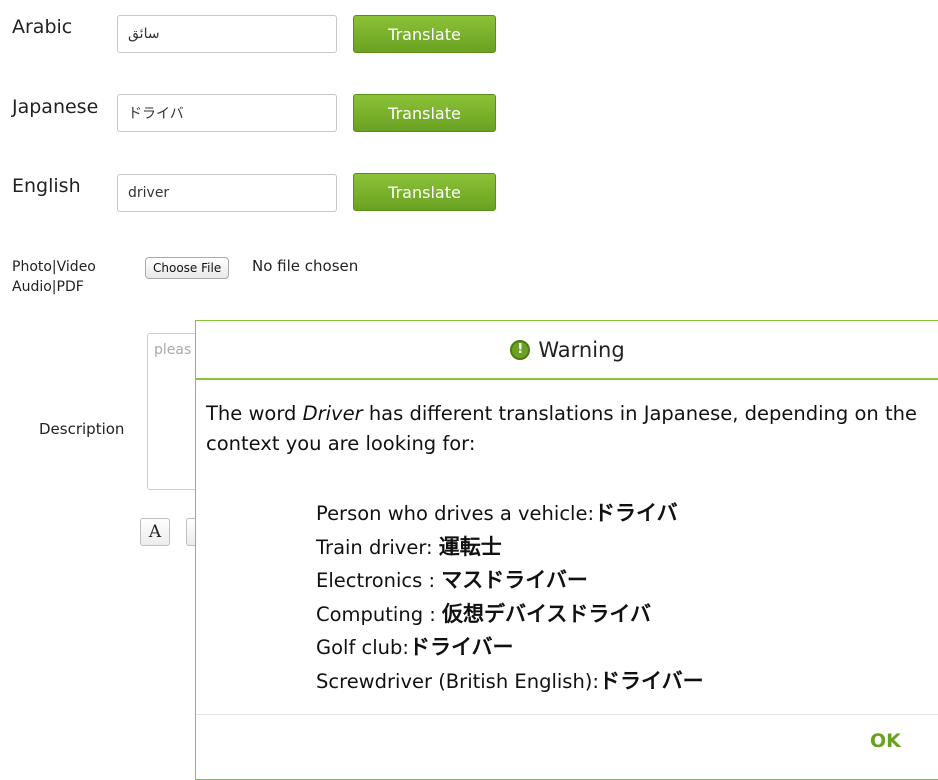  Describe the element at coordinates (424, 192) in the screenshot. I see `translate-english-button: Translate` at that location.